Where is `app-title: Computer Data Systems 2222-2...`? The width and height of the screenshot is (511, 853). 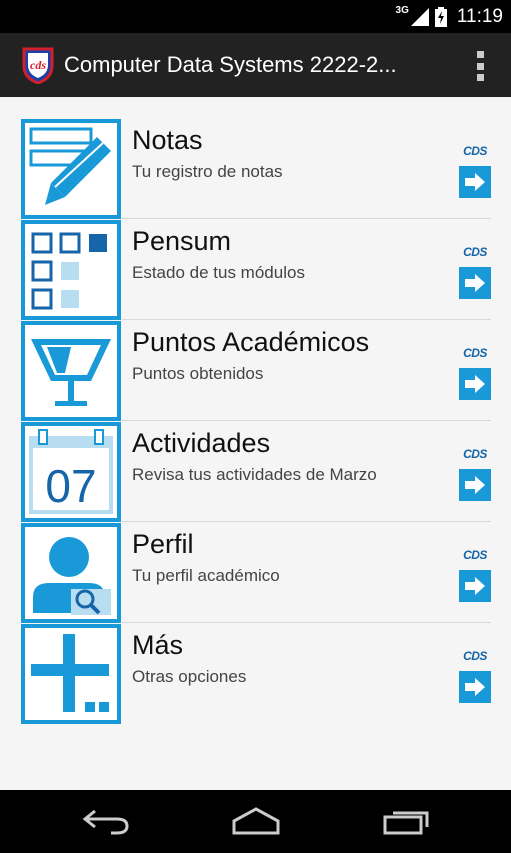
app-title: Computer Data Systems 2222-2... is located at coordinates (230, 64).